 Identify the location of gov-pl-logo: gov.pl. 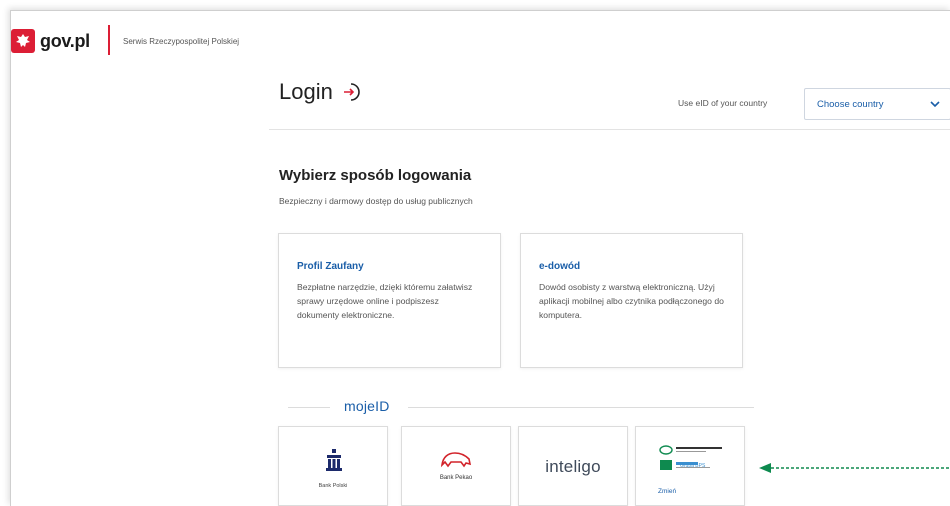
(50, 41).